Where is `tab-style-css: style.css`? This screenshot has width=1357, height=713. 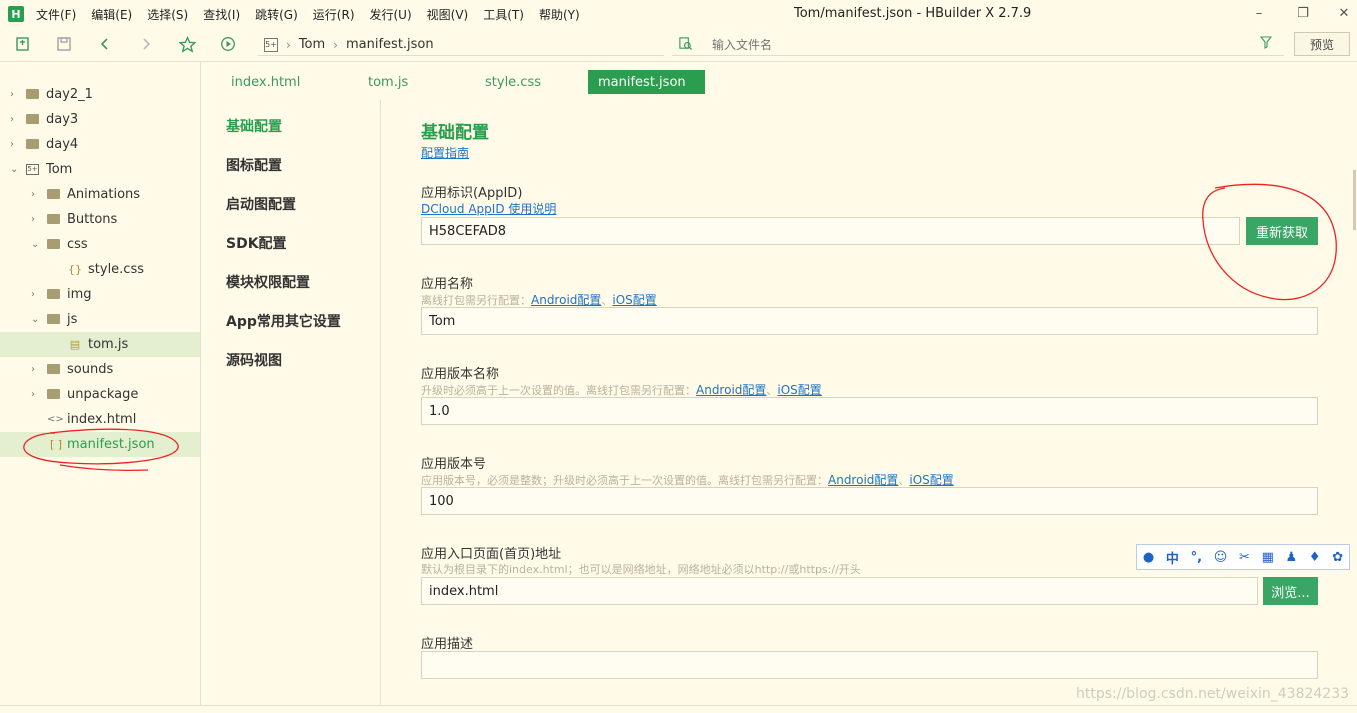
tab-style-css: style.css is located at coordinates (513, 82).